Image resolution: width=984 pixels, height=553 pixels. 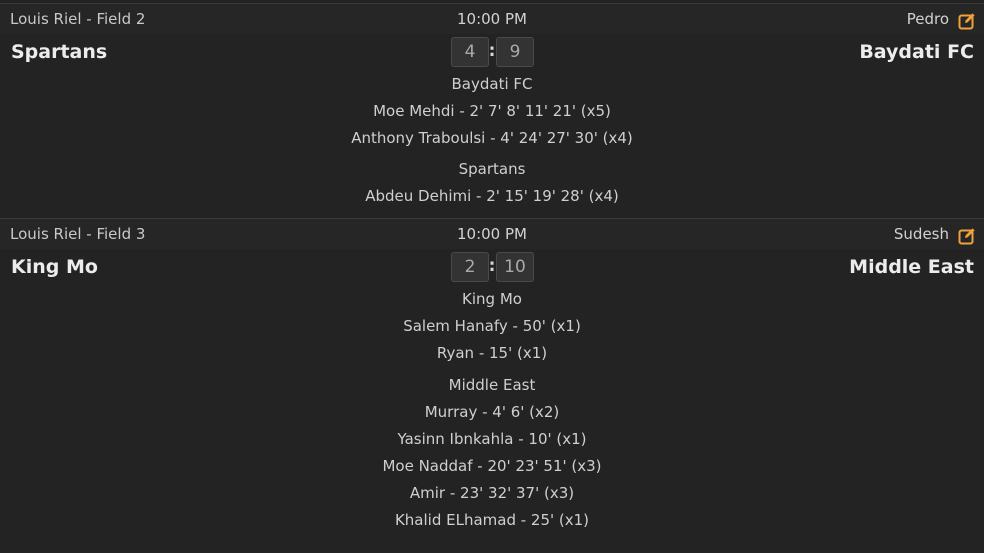 I want to click on home-score: 4, so click(x=470, y=52).